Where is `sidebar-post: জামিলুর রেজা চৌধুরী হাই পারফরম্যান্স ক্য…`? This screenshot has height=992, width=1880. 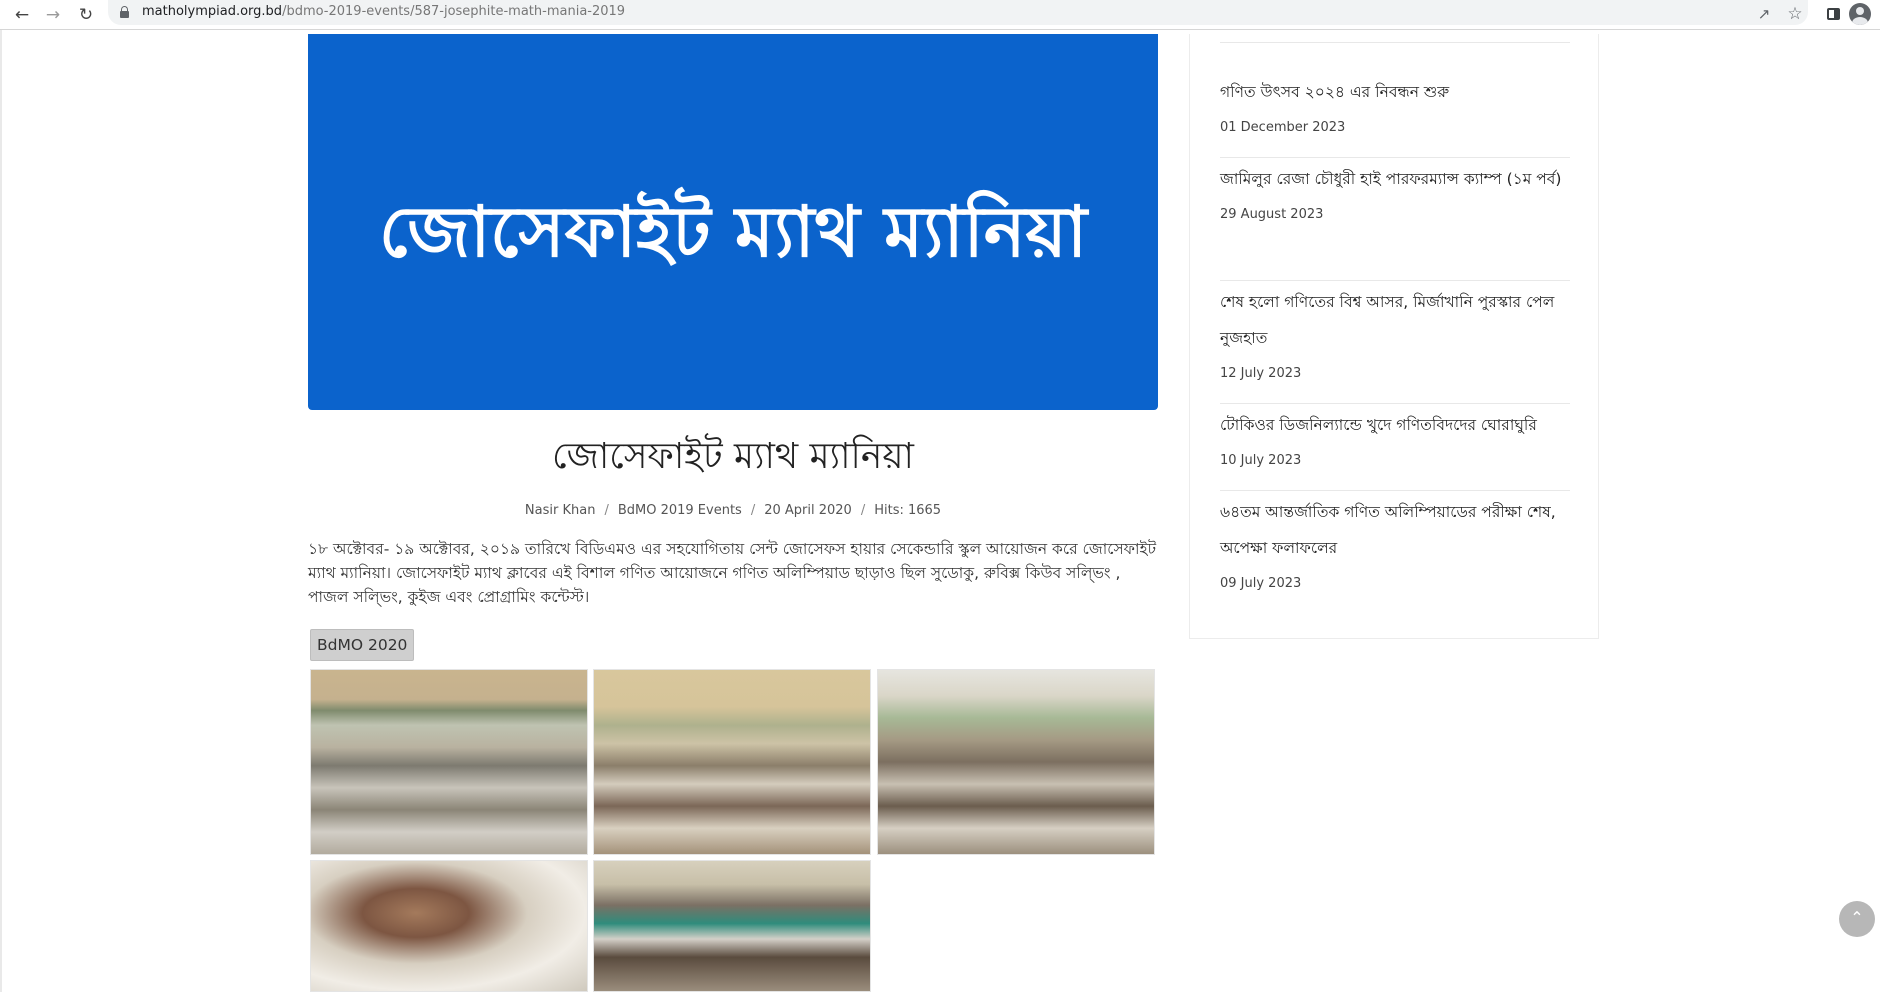
sidebar-post: জামিলুর রেজা চৌধুরী হাই পারফরম্যান্স ক্য… is located at coordinates (1395, 193).